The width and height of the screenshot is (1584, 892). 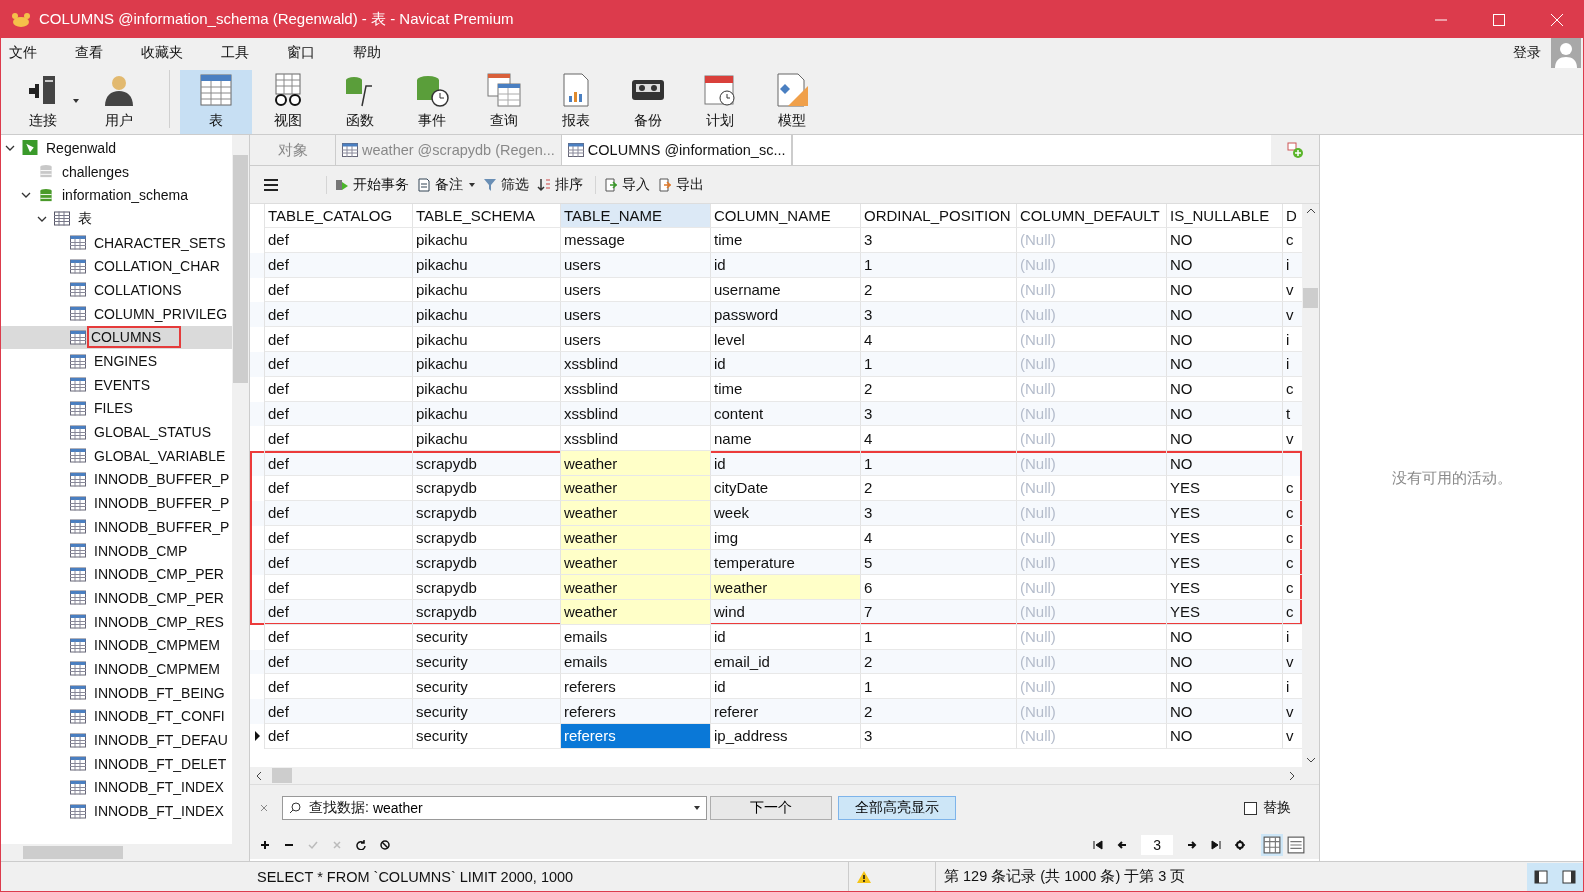 What do you see at coordinates (786, 612) in the screenshot?
I see `table-cell: wind` at bounding box center [786, 612].